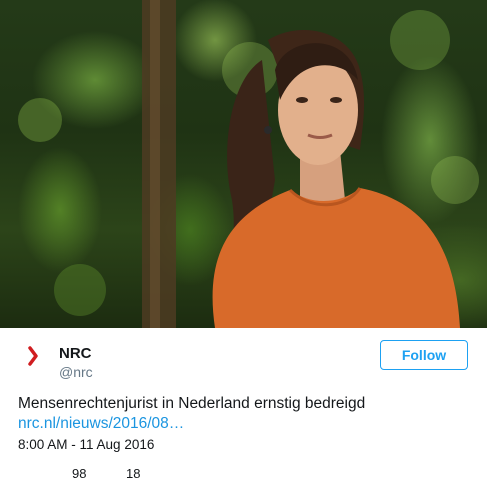 The width and height of the screenshot is (487, 490). Describe the element at coordinates (68, 473) in the screenshot. I see `like-button: 98` at that location.